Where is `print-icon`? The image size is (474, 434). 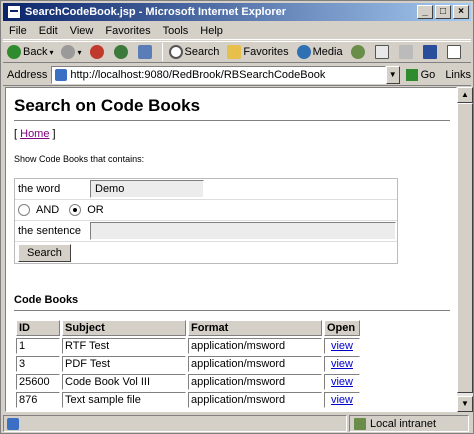 print-icon is located at coordinates (405, 52).